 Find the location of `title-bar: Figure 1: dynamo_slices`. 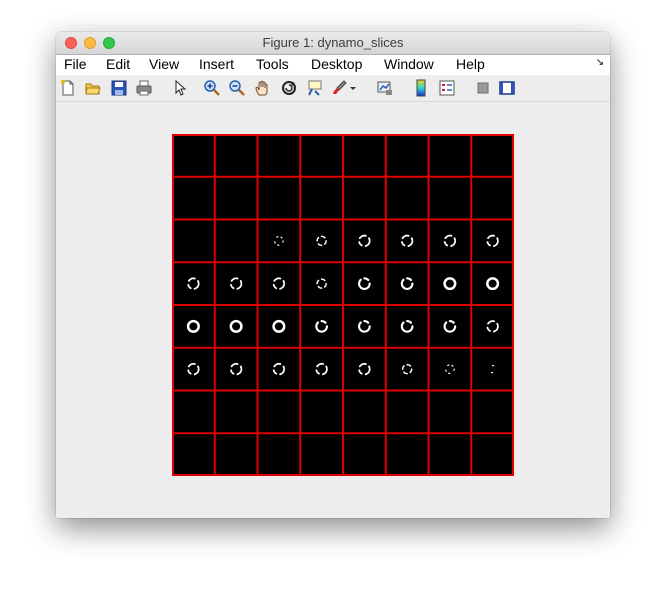

title-bar: Figure 1: dynamo_slices is located at coordinates (333, 43).